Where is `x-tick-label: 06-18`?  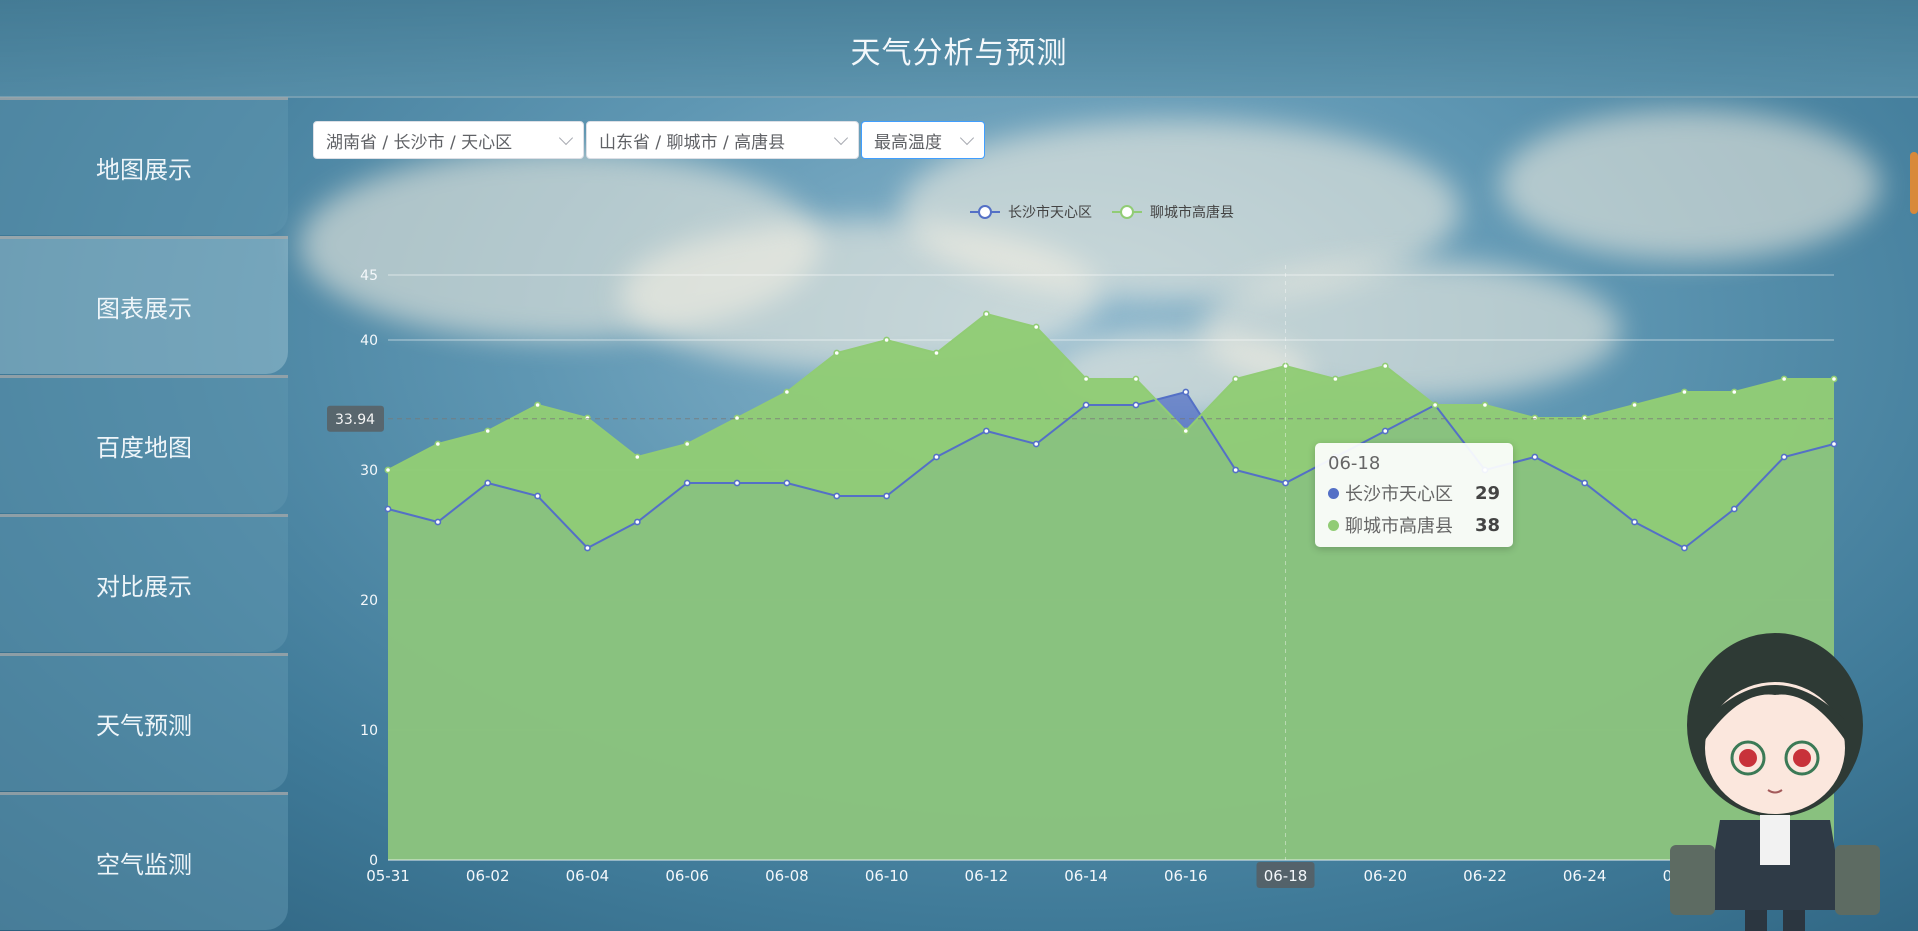
x-tick-label: 06-18 is located at coordinates (1286, 876).